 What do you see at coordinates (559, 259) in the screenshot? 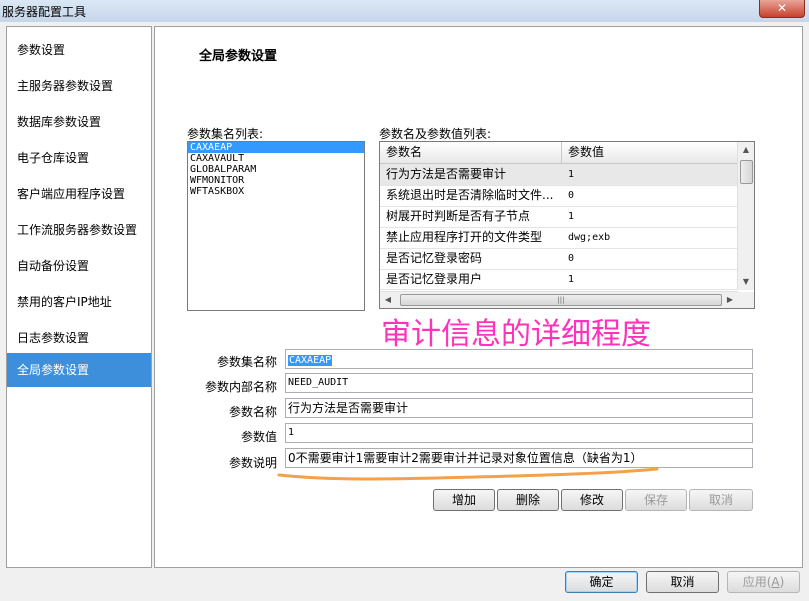
I see `table-row: 是否记忆登录密码 0` at bounding box center [559, 259].